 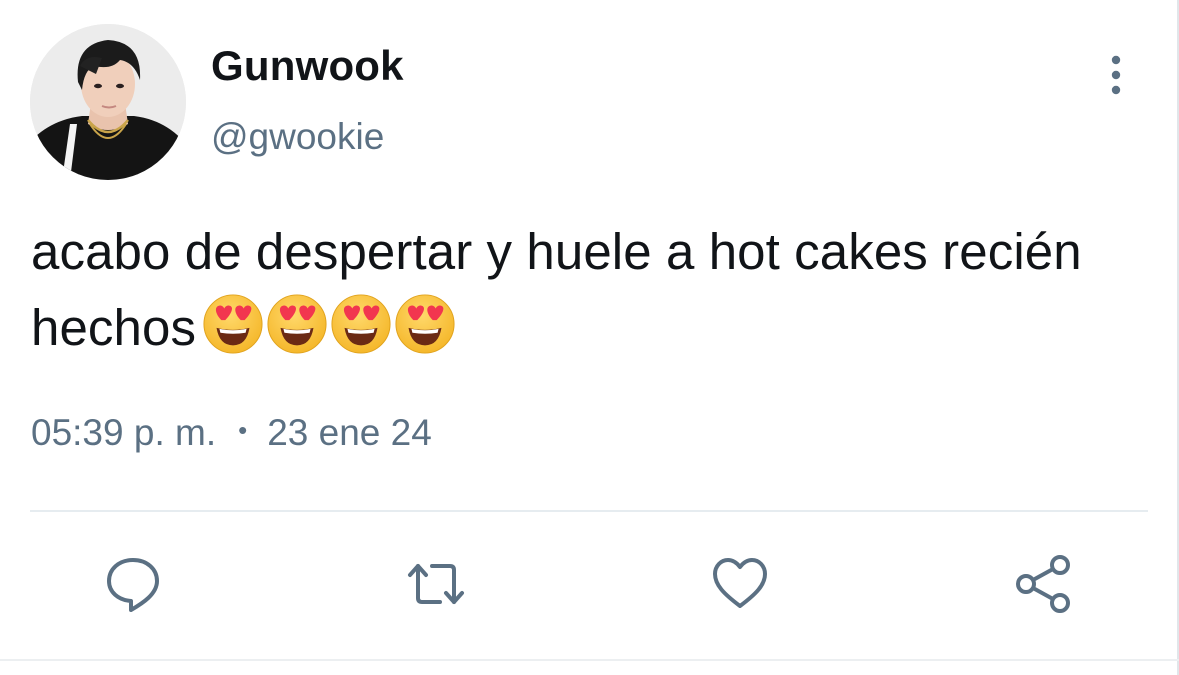 I want to click on heart-icon, so click(x=740, y=583).